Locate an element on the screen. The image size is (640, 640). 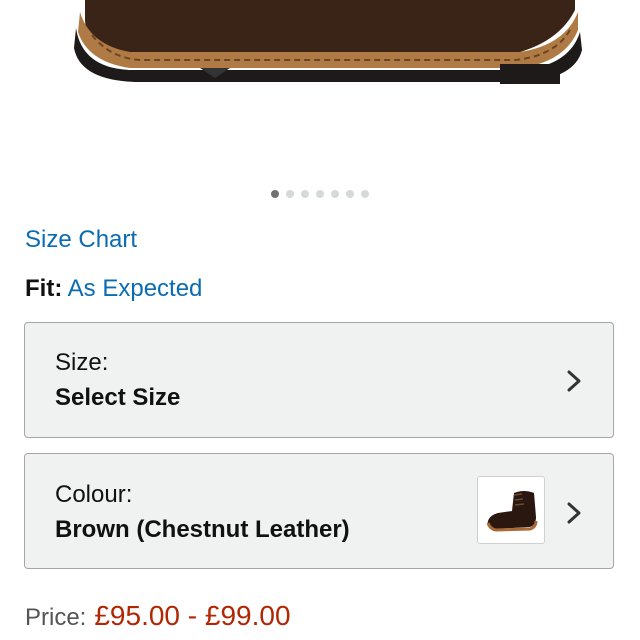
price-value: £95.00 - £99.00 is located at coordinates (192, 615).